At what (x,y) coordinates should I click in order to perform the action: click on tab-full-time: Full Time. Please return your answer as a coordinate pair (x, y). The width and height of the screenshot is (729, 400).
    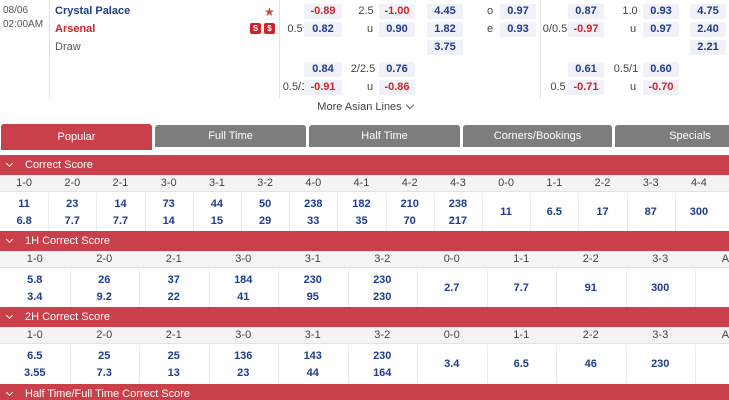
    Looking at the image, I should click on (230, 136).